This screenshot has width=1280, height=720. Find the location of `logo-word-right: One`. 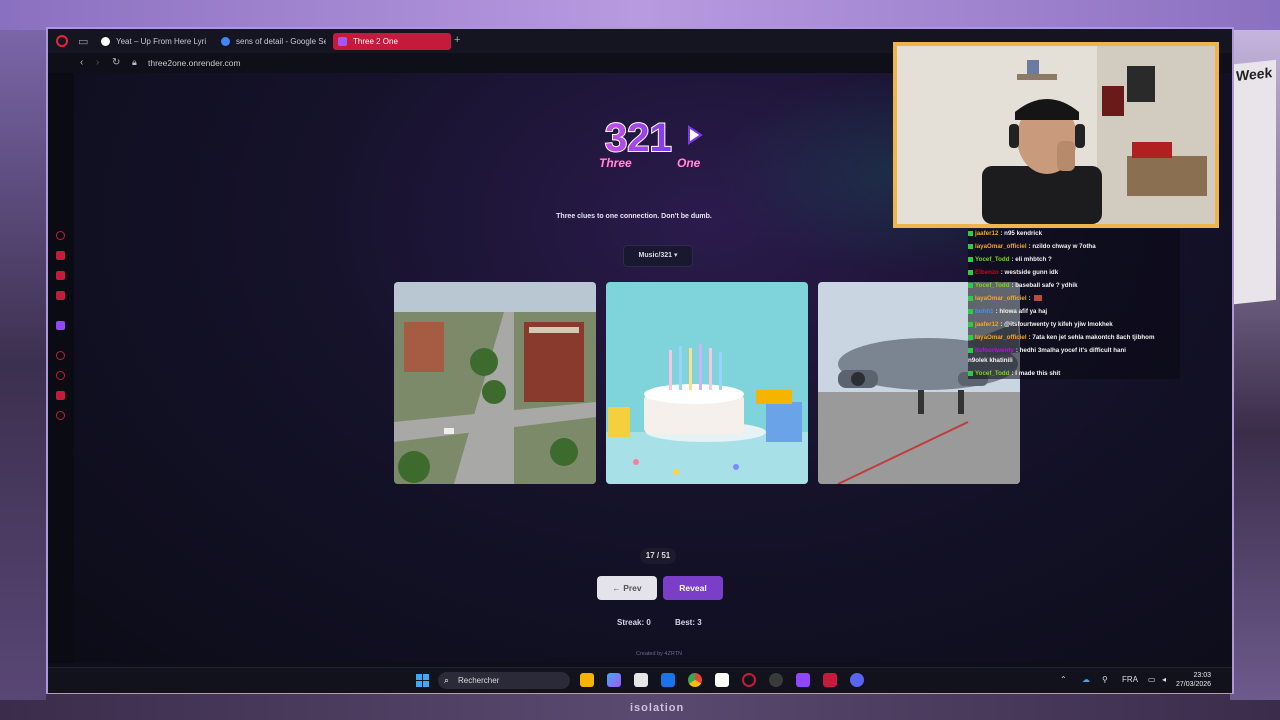

logo-word-right: One is located at coordinates (689, 163).